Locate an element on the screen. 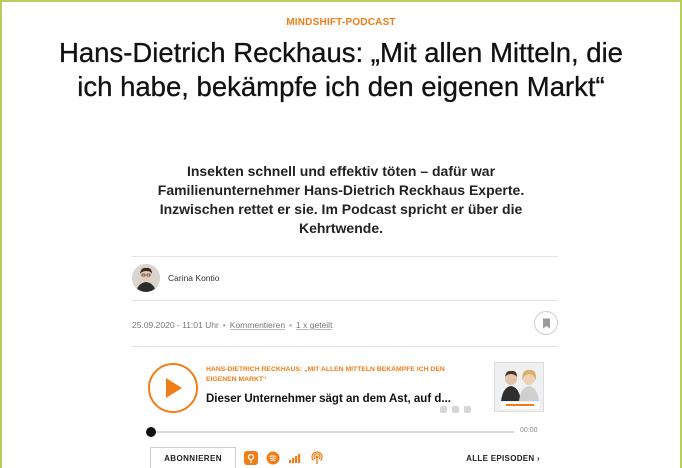 Image resolution: width=682 pixels, height=468 pixels. play-button is located at coordinates (173, 388).